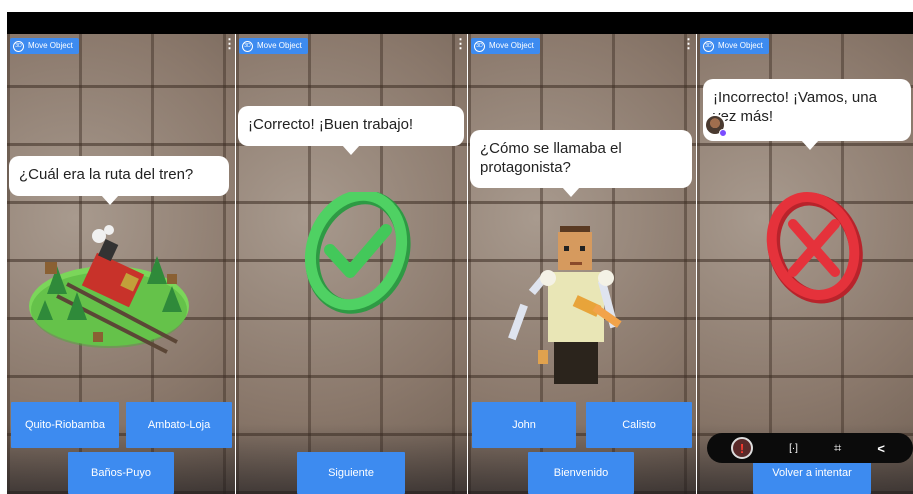  I want to click on character-legs, so click(576, 363).